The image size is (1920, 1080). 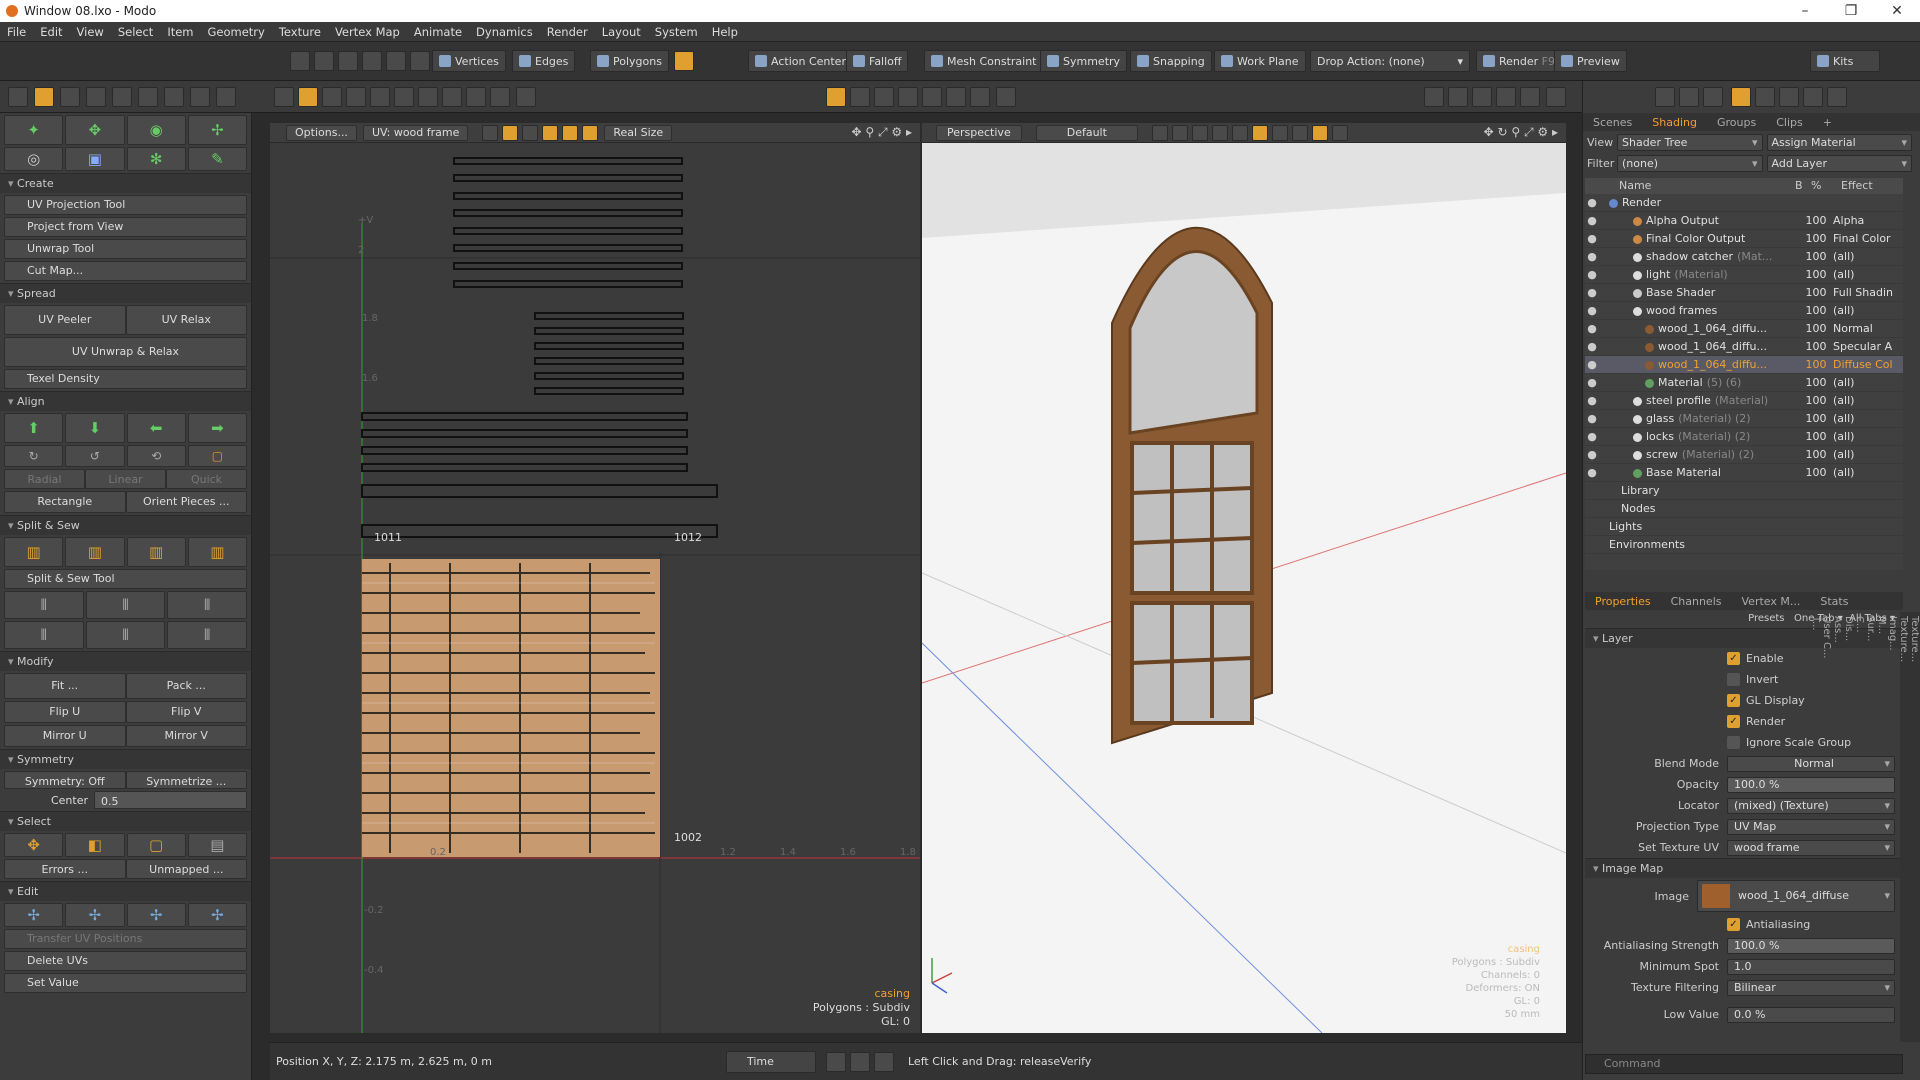 I want to click on time-button: Time, so click(x=771, y=1061).